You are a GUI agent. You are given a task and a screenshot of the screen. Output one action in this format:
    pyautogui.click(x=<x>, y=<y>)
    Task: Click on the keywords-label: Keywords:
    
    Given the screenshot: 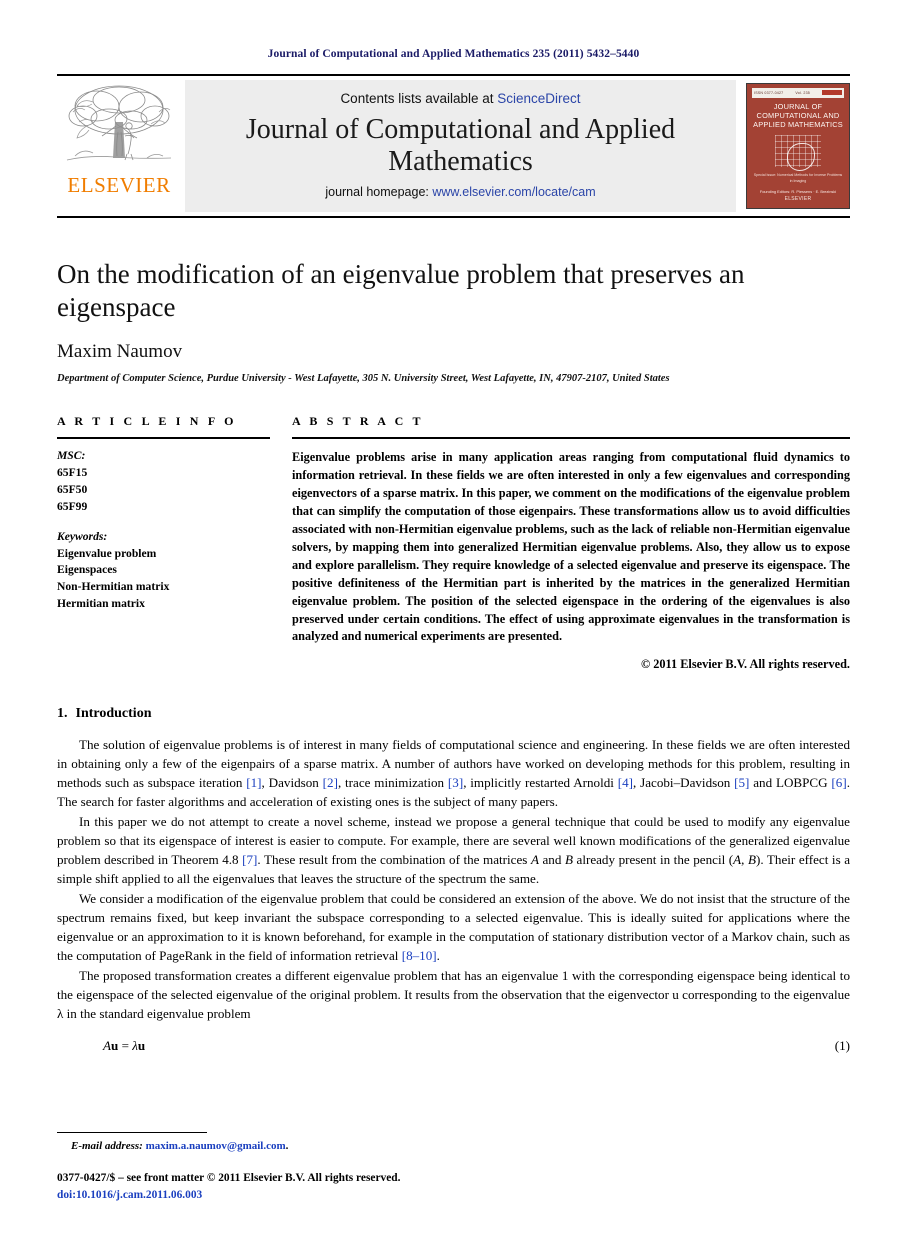 What is the action you would take?
    pyautogui.click(x=82, y=536)
    